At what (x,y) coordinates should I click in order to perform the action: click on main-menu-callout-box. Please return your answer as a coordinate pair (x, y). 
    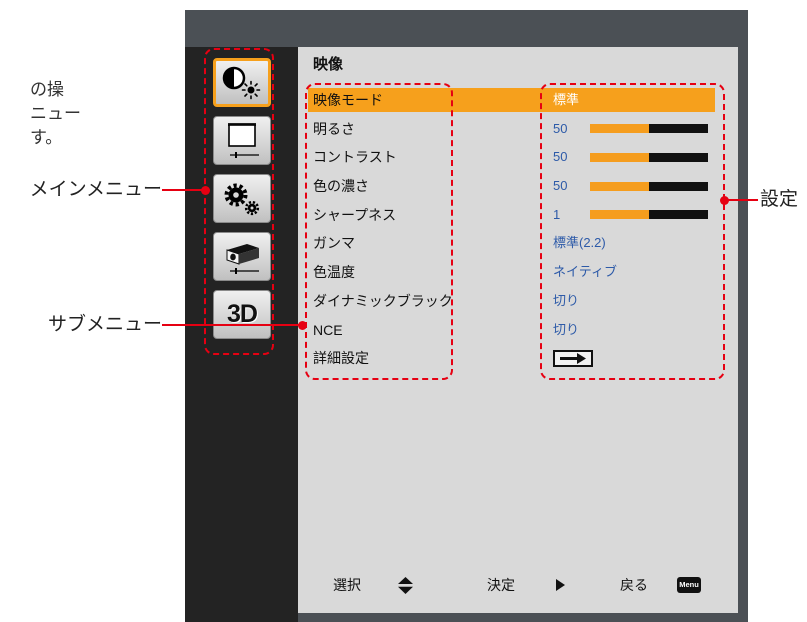
    Looking at the image, I should click on (239, 201).